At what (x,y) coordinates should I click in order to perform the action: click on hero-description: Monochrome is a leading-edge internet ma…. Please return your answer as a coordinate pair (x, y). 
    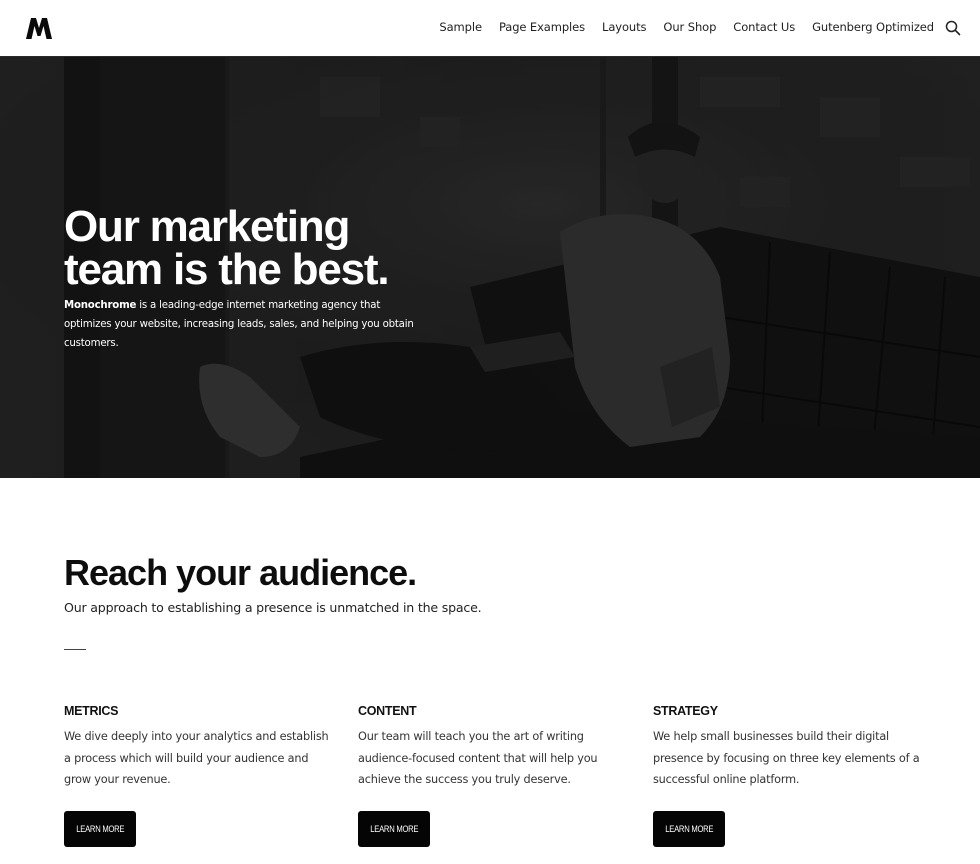
    Looking at the image, I should click on (244, 324).